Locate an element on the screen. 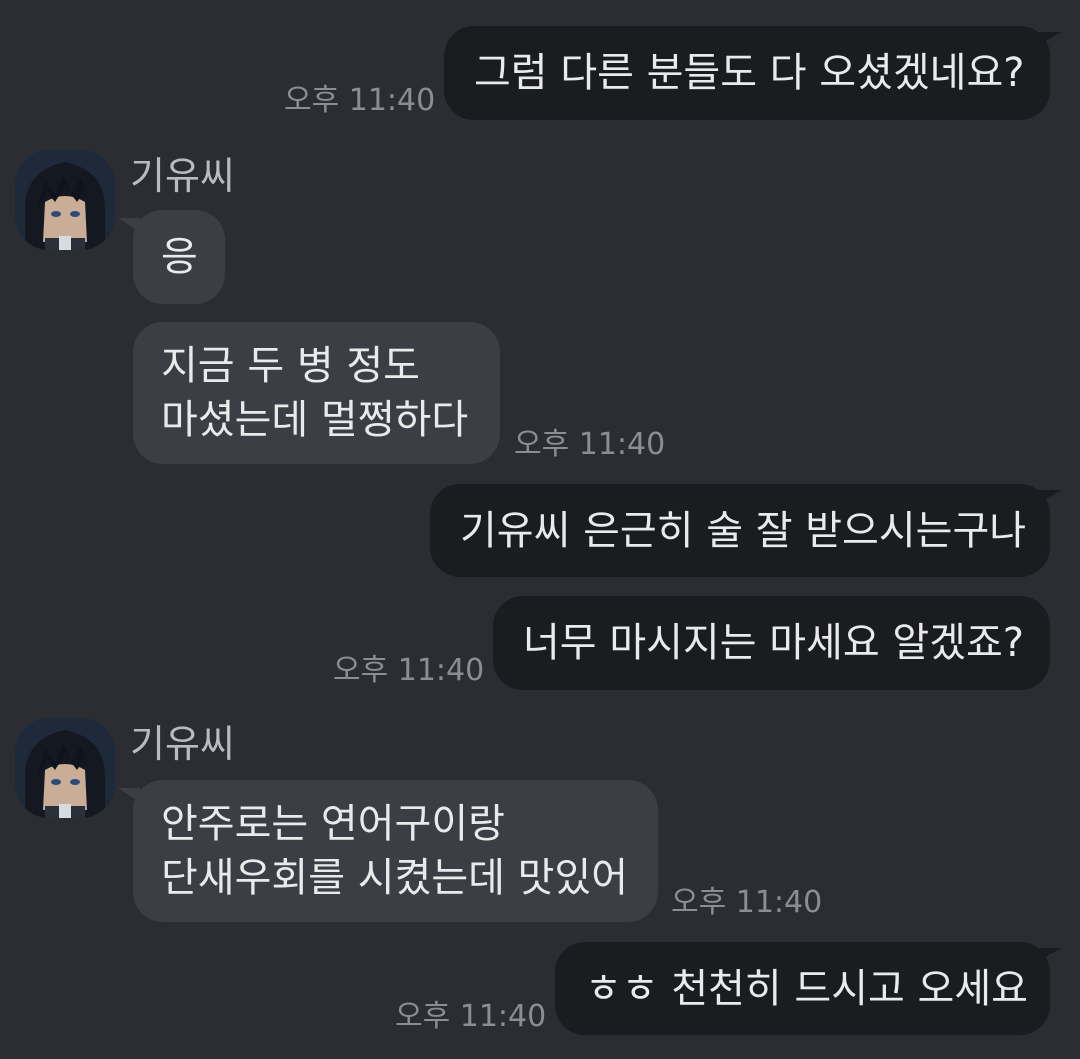 This screenshot has height=1059, width=1080. outgoing-message-bubble: 그럼 다른 분들도 다 오셨겠네요? is located at coordinates (747, 73).